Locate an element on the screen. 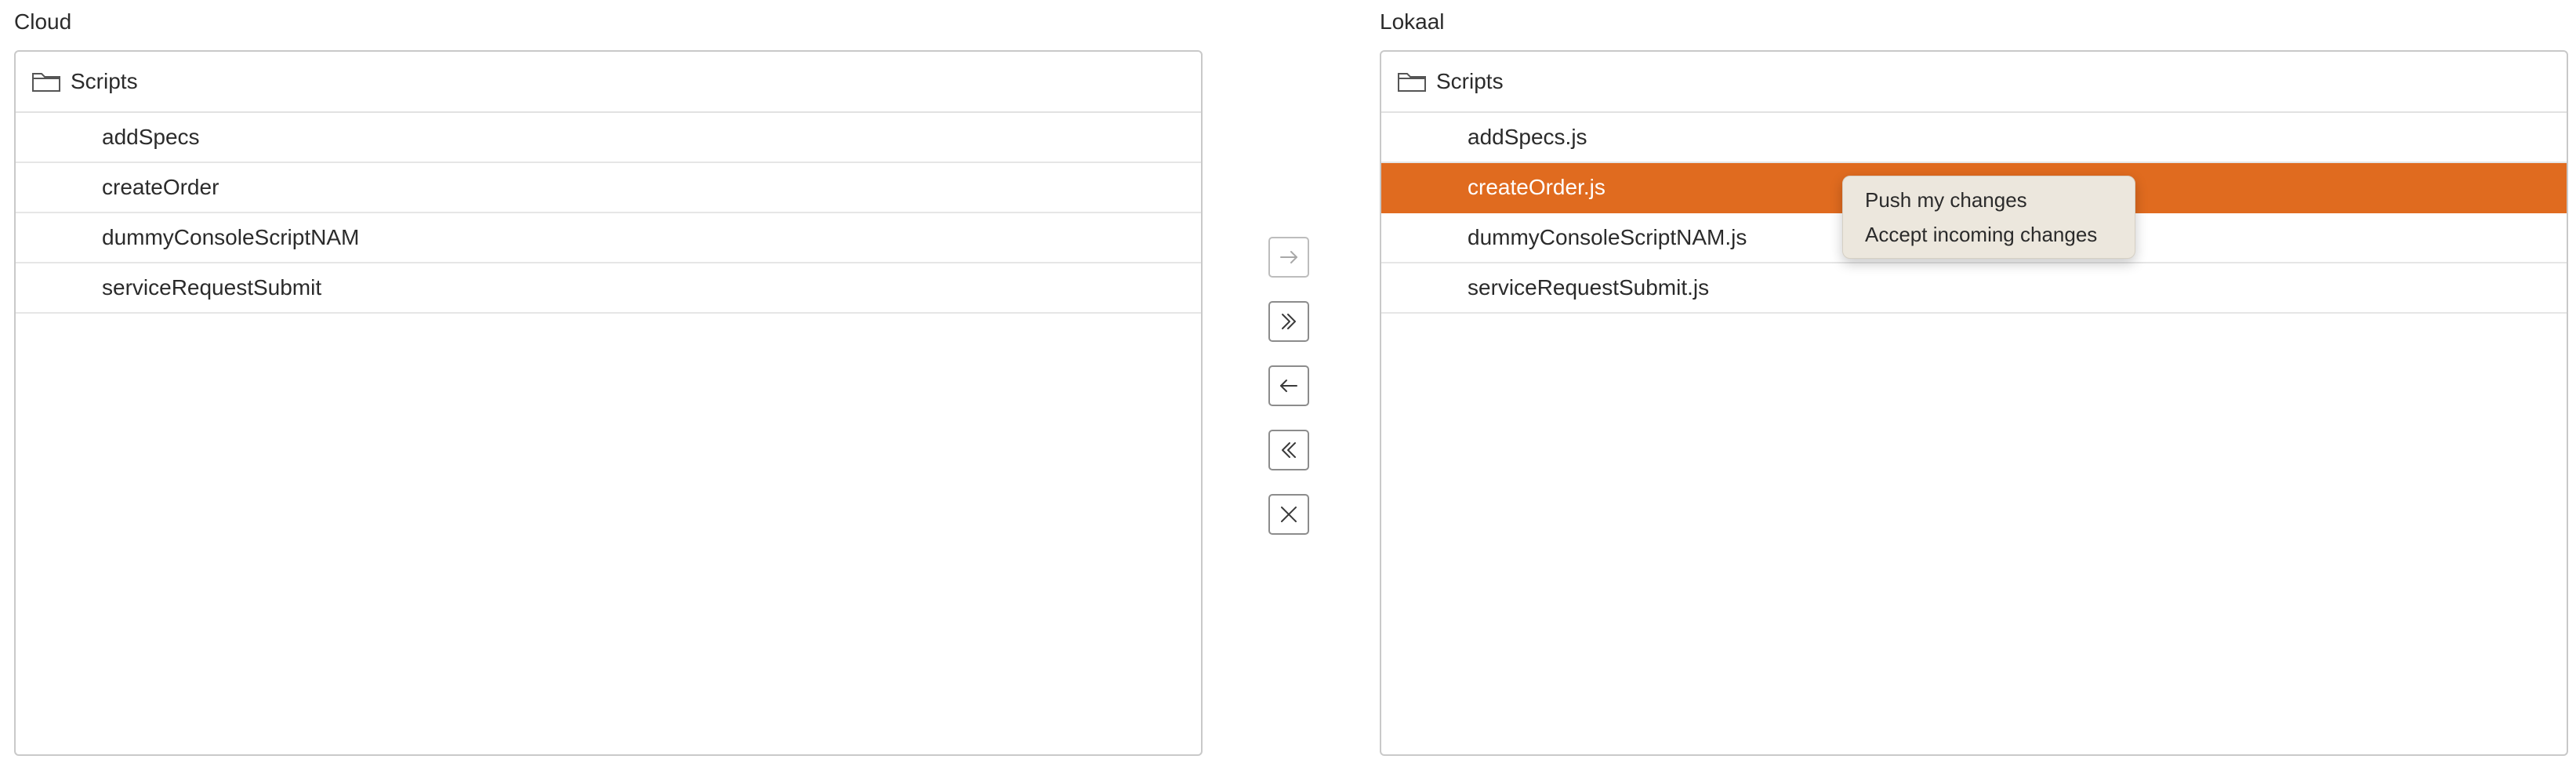 The height and width of the screenshot is (770, 2576). cloud-list-item: serviceRequestSubmit is located at coordinates (609, 289).